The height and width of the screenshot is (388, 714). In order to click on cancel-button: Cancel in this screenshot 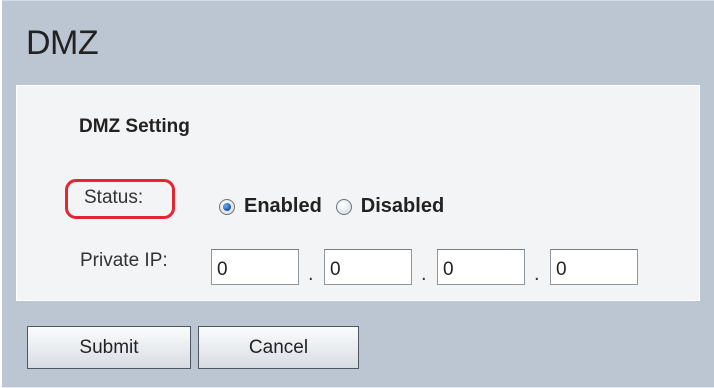, I will do `click(278, 347)`.